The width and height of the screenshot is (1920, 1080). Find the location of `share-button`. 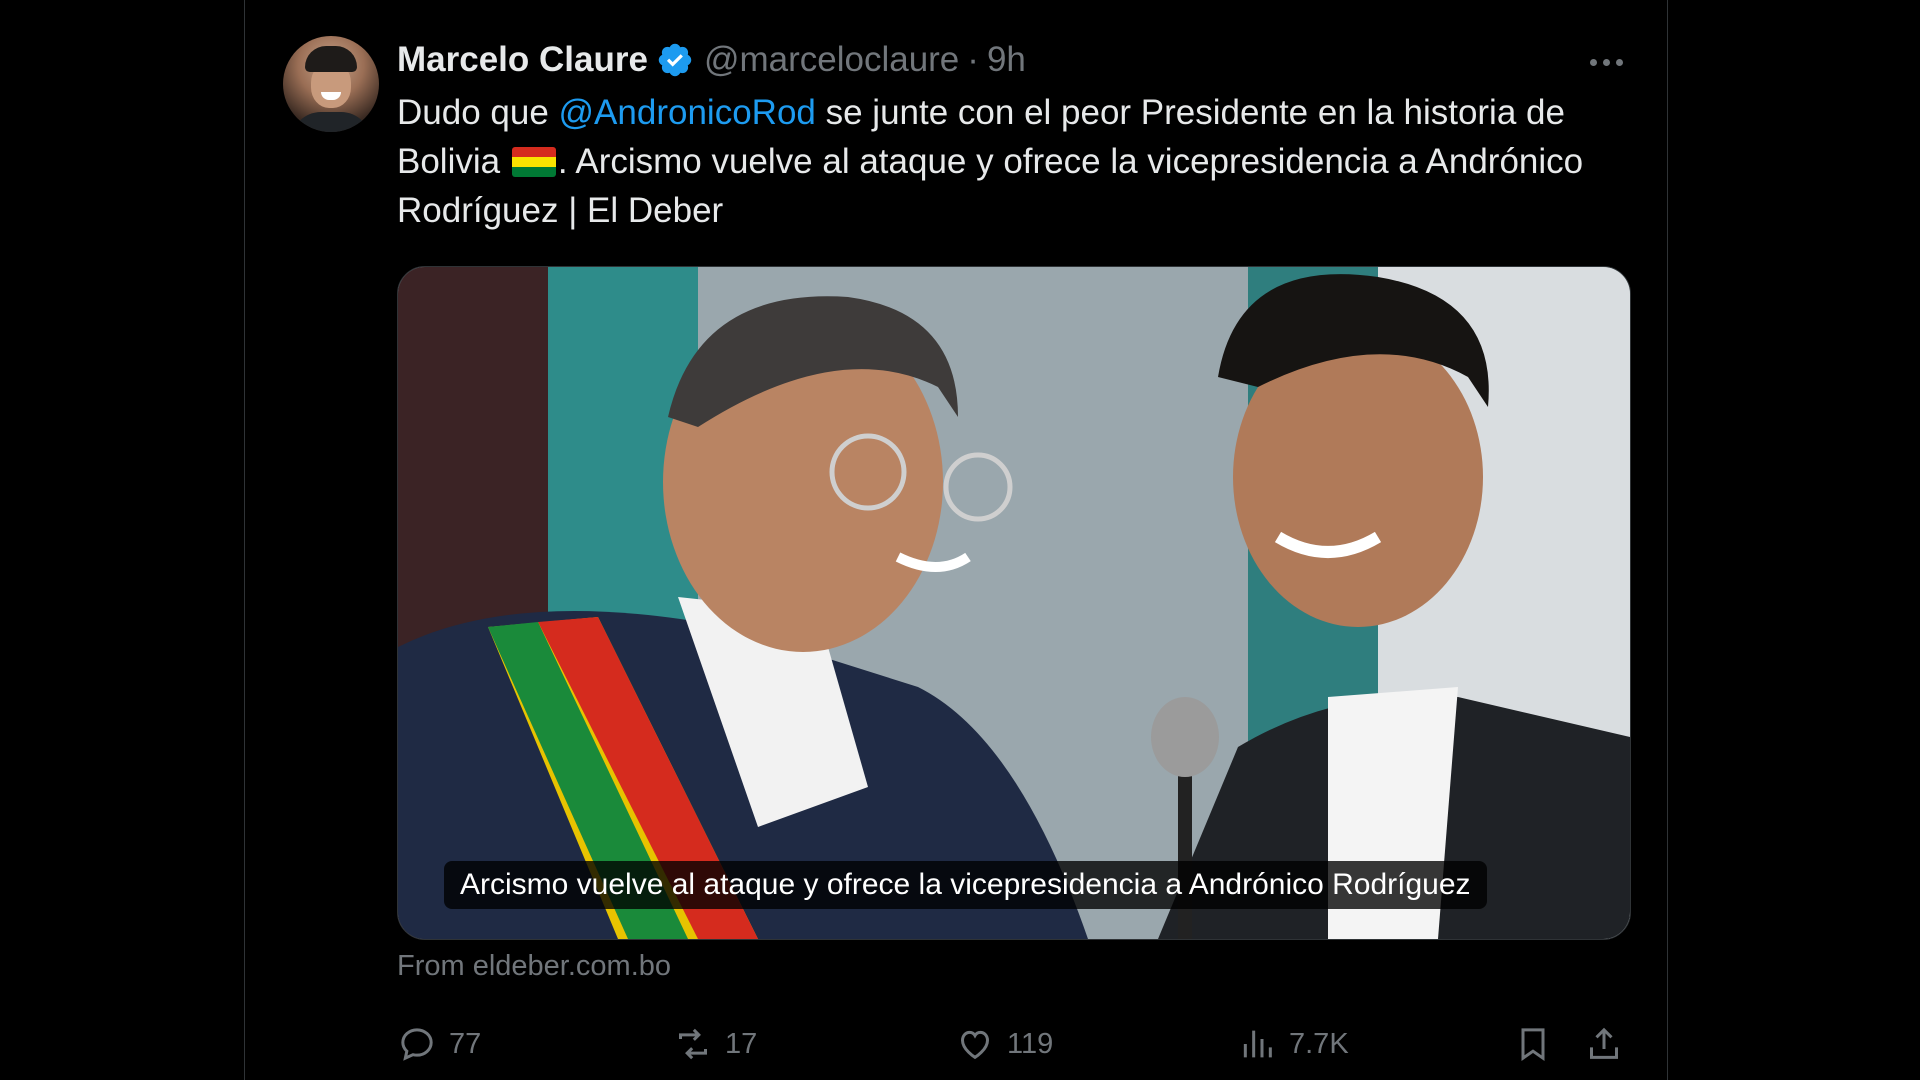

share-button is located at coordinates (1604, 1044).